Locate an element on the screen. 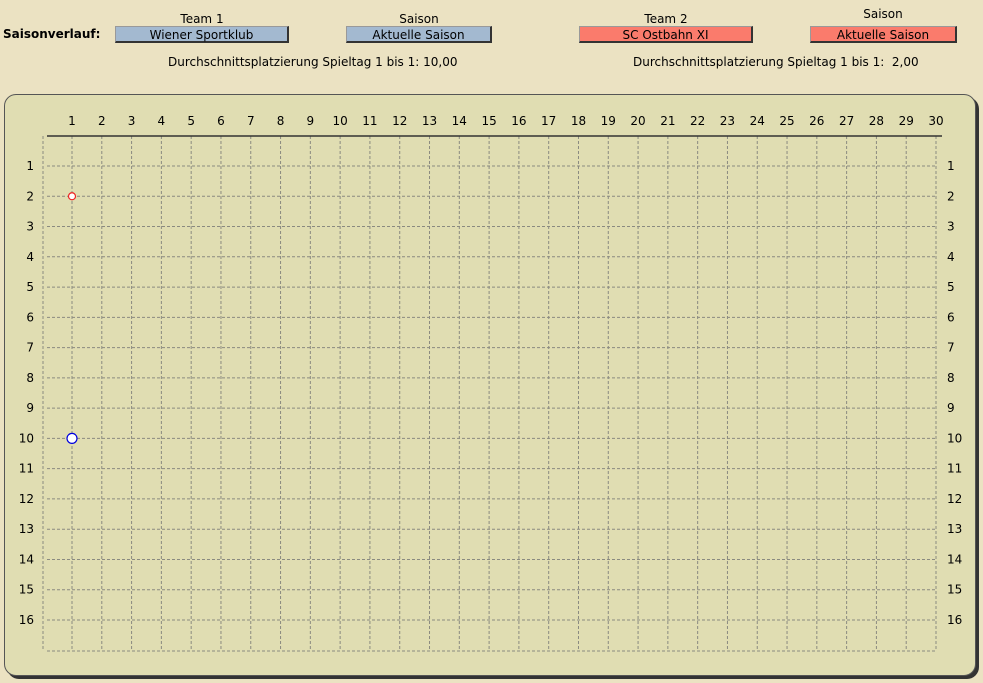 This screenshot has height=683, width=983. y-tick-label-left: 10 is located at coordinates (26, 438).